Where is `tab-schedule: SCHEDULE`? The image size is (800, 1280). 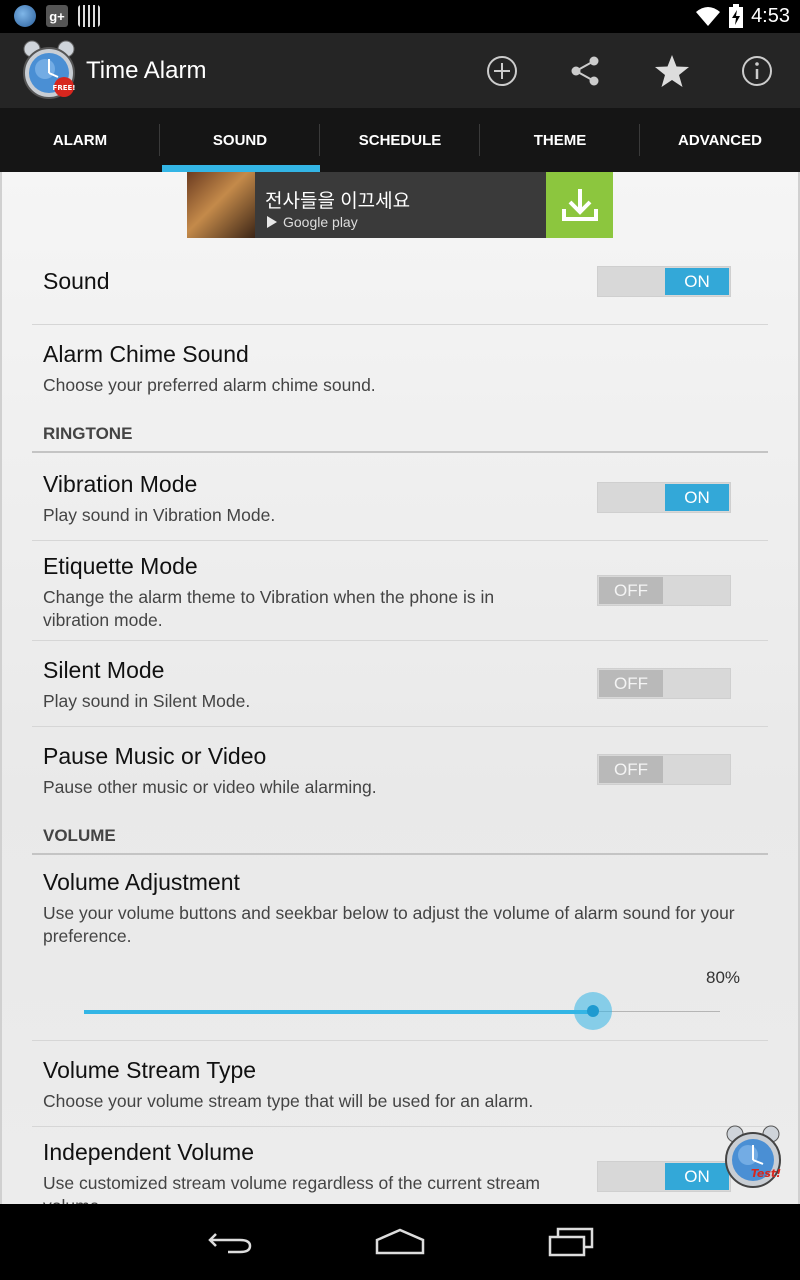 tab-schedule: SCHEDULE is located at coordinates (400, 140).